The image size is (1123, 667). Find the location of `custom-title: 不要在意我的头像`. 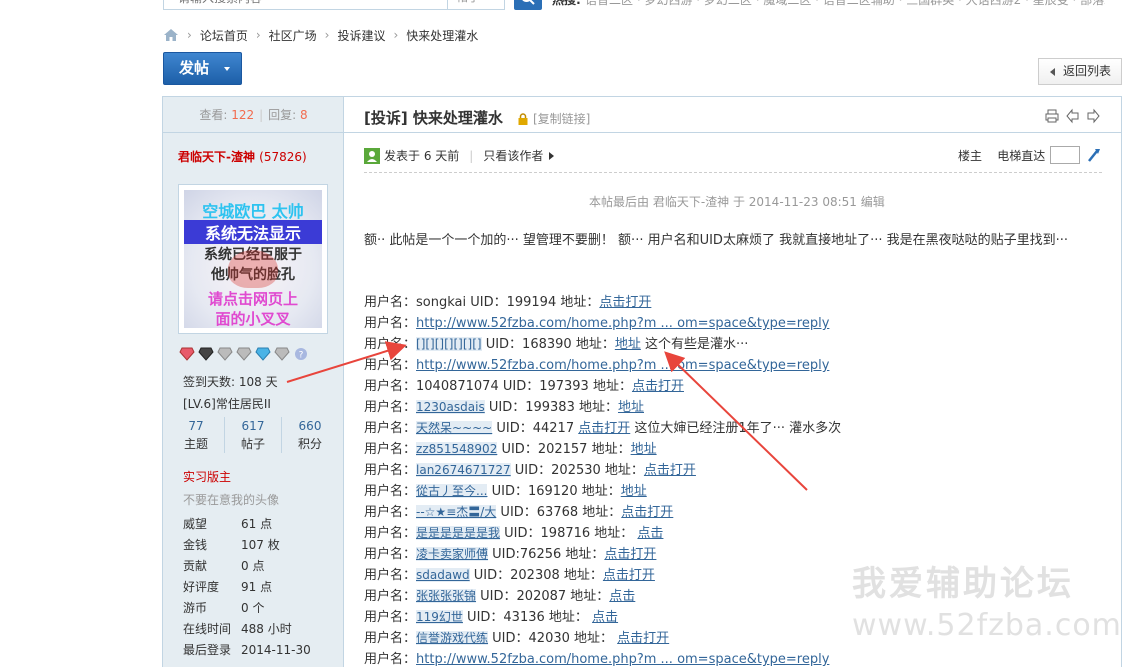

custom-title: 不要在意我的头像 is located at coordinates (231, 500).